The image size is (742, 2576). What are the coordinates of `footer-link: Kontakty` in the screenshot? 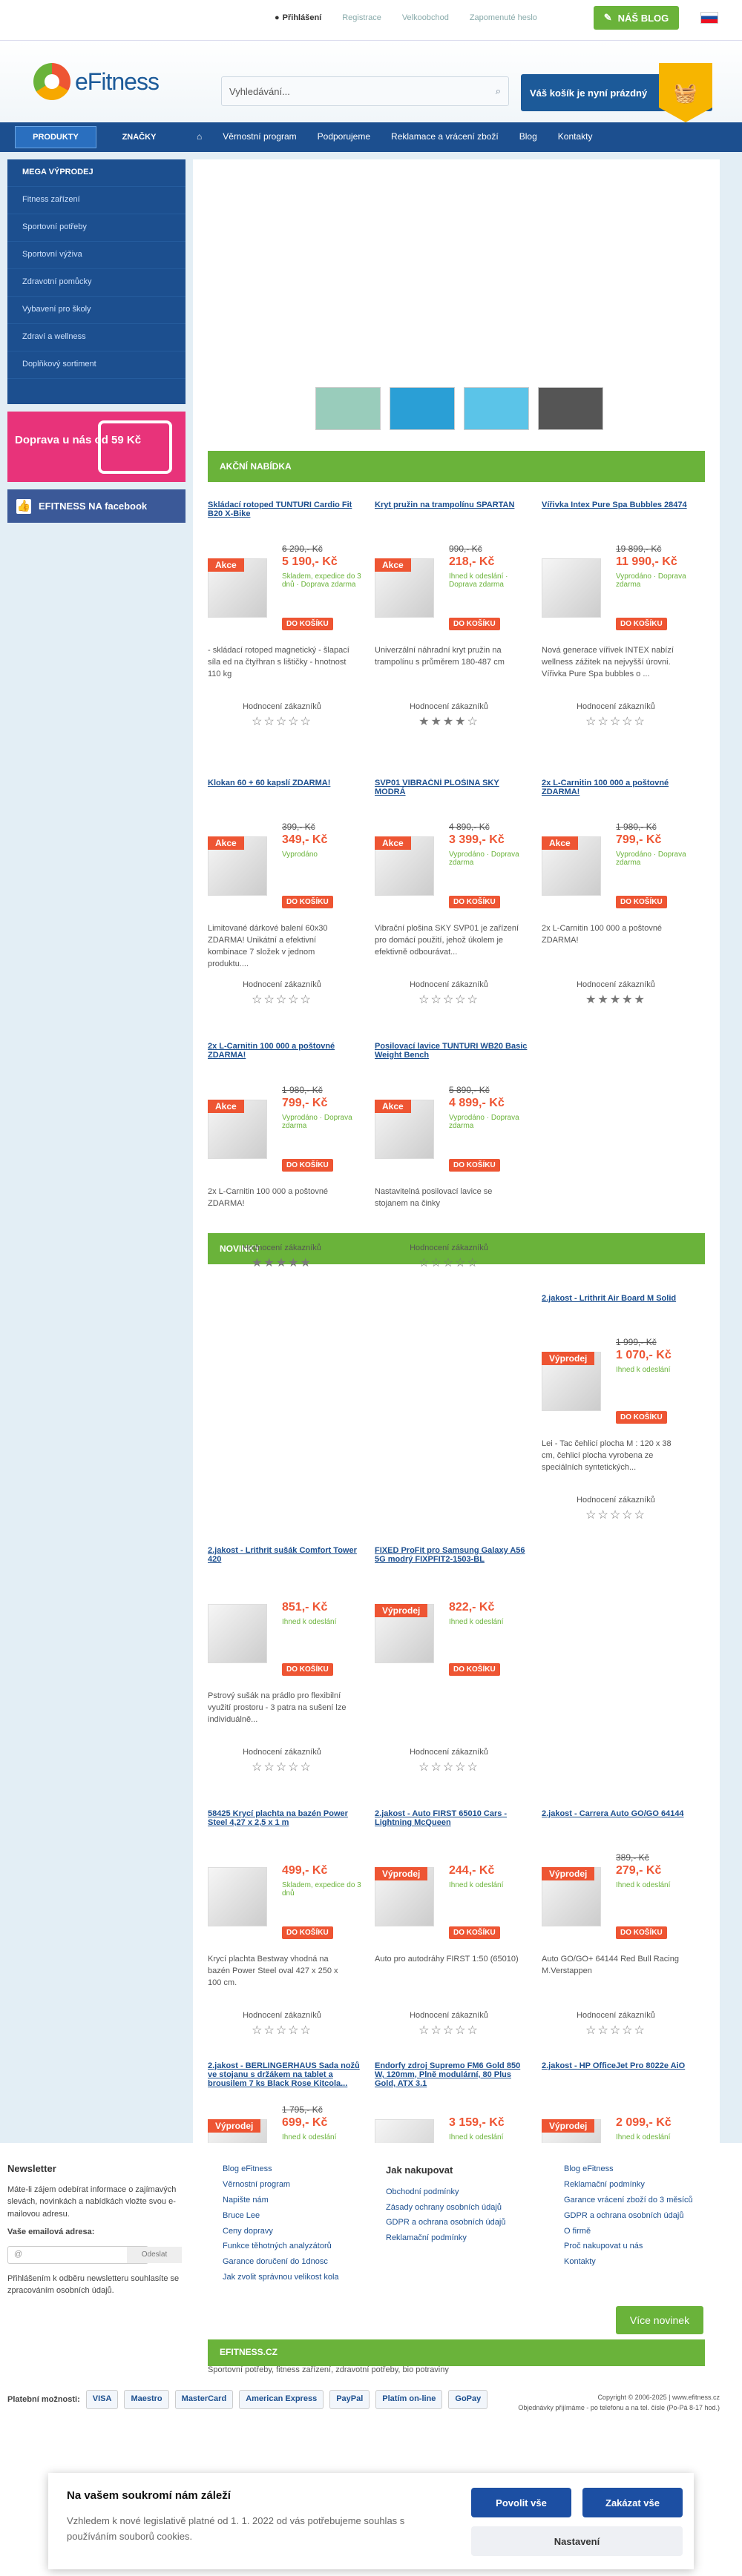 It's located at (645, 2262).